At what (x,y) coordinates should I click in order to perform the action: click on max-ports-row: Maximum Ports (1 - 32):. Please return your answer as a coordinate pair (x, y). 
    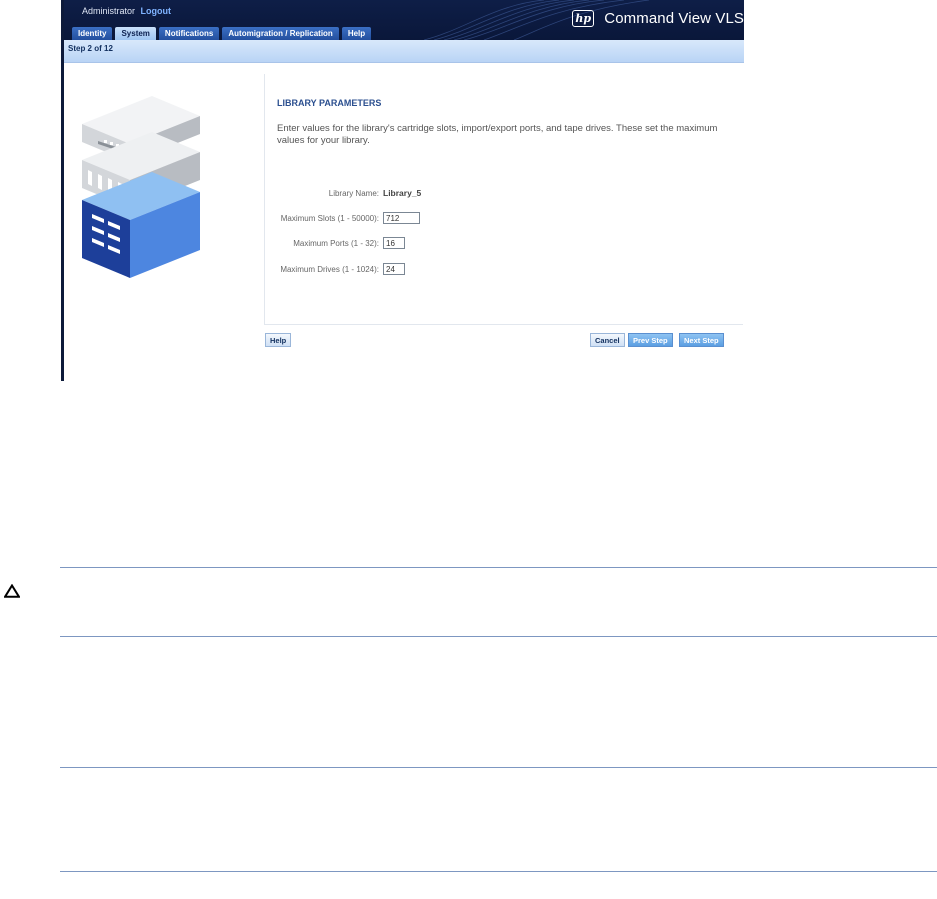
    Looking at the image, I should click on (335, 243).